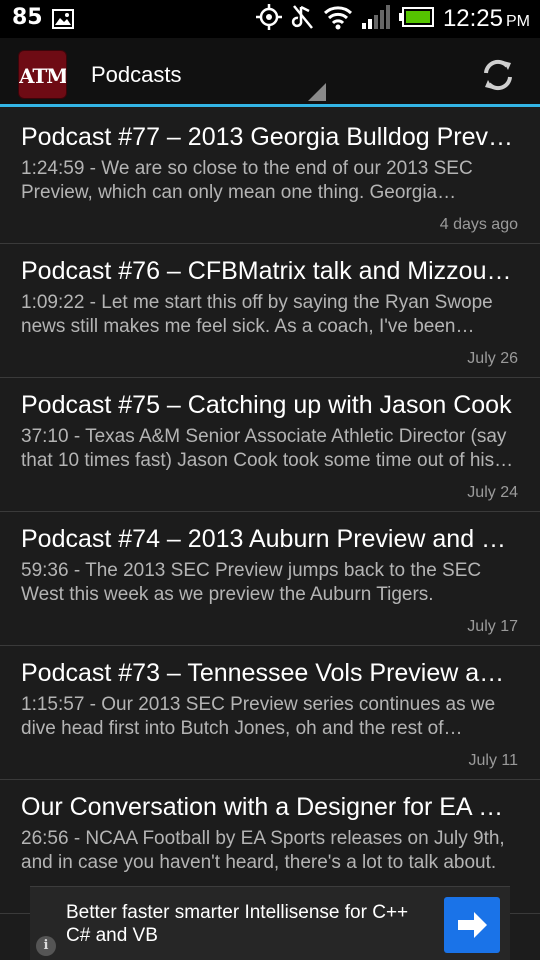 The height and width of the screenshot is (960, 540). What do you see at coordinates (492, 358) in the screenshot?
I see `podcast-date: July 26` at bounding box center [492, 358].